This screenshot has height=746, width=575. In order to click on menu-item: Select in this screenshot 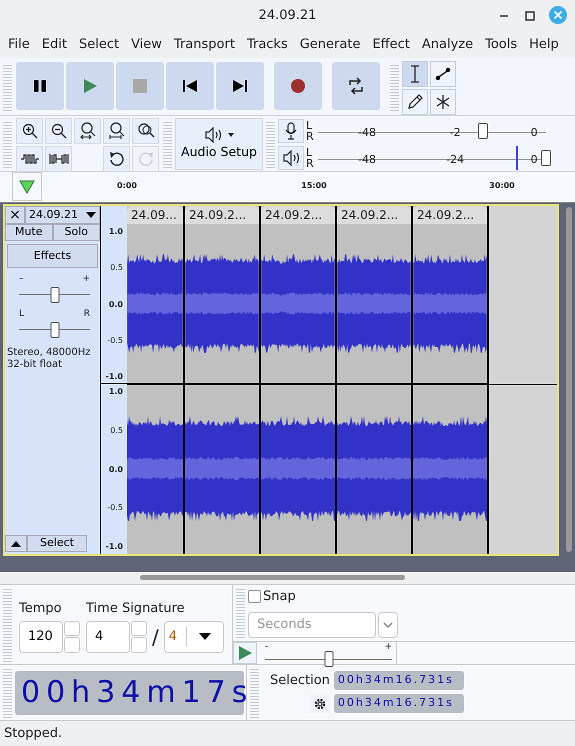, I will do `click(99, 45)`.